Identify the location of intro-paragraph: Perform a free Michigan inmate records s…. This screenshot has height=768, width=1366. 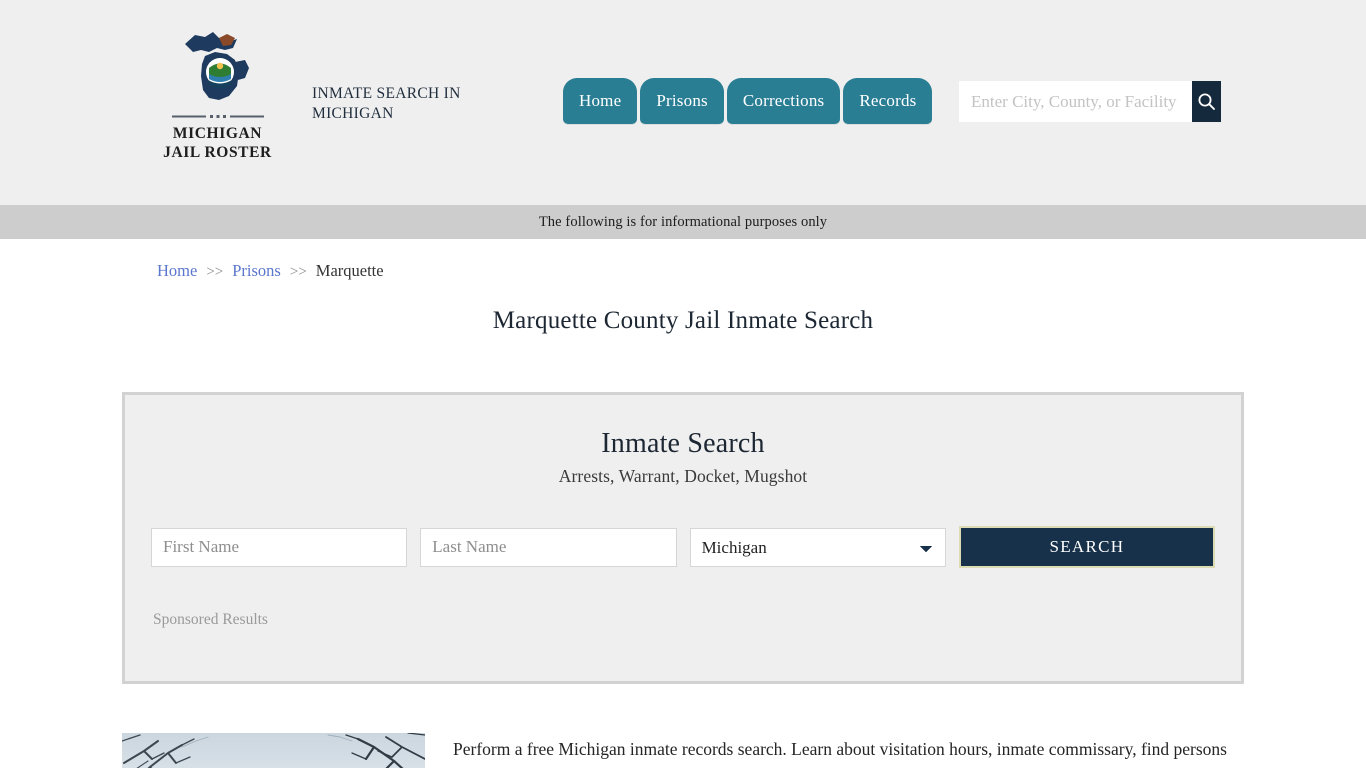
(840, 753).